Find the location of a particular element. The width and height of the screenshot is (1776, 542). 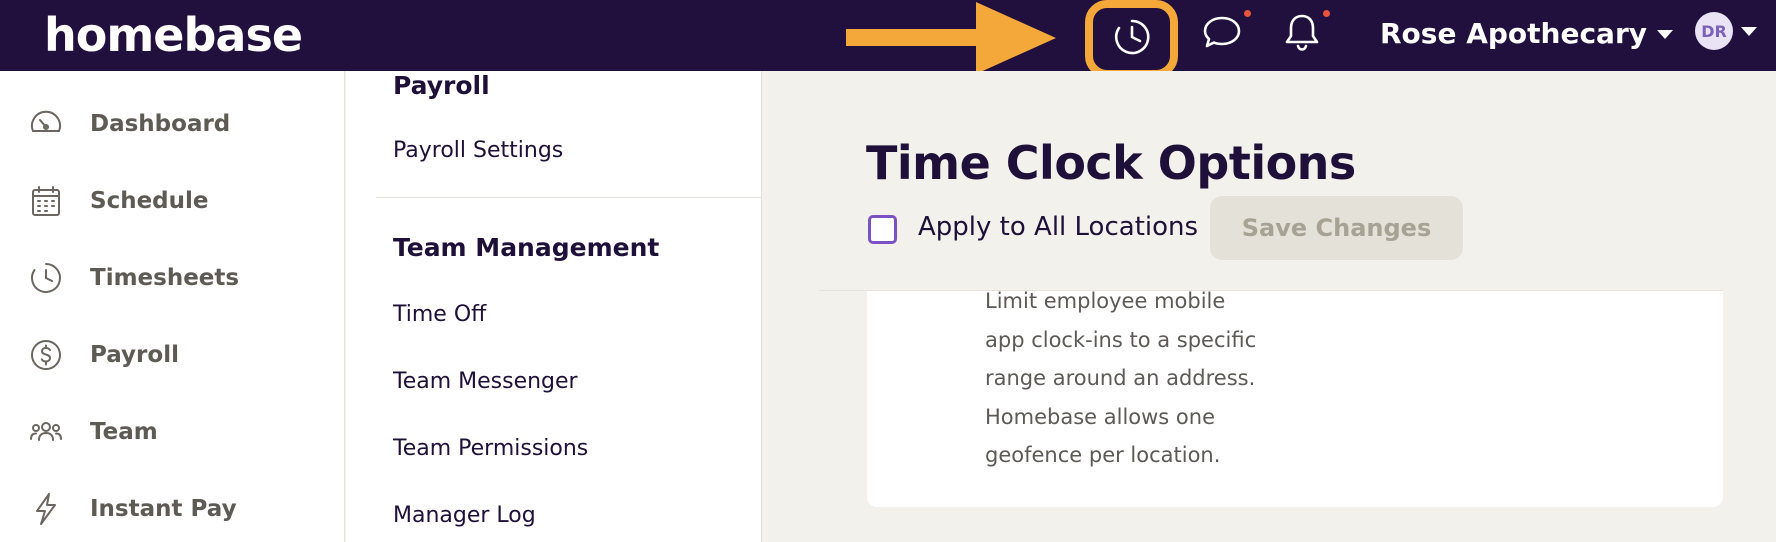

sidebar-item-schedule: Schedule is located at coordinates (118, 201).